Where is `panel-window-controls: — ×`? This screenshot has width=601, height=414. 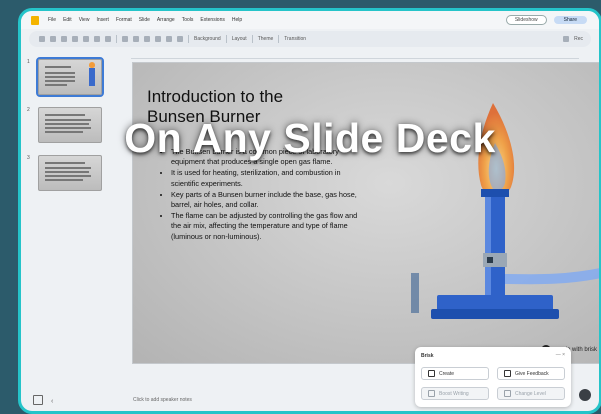
panel-window-controls: — × is located at coordinates (560, 355).